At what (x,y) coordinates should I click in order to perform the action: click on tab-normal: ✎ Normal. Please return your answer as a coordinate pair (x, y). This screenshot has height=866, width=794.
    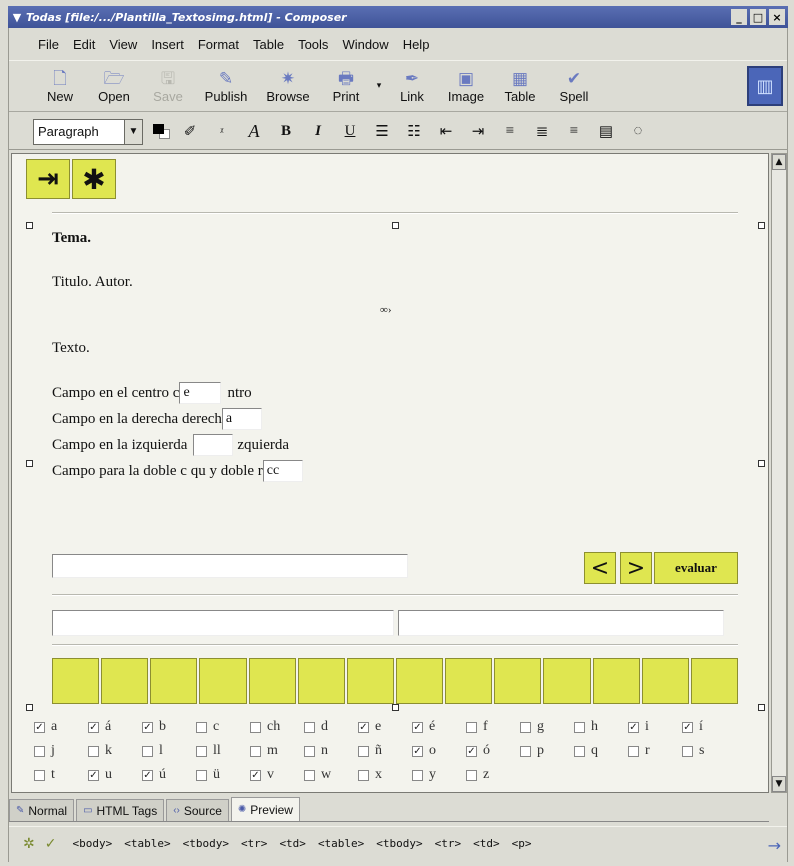
    Looking at the image, I should click on (42, 810).